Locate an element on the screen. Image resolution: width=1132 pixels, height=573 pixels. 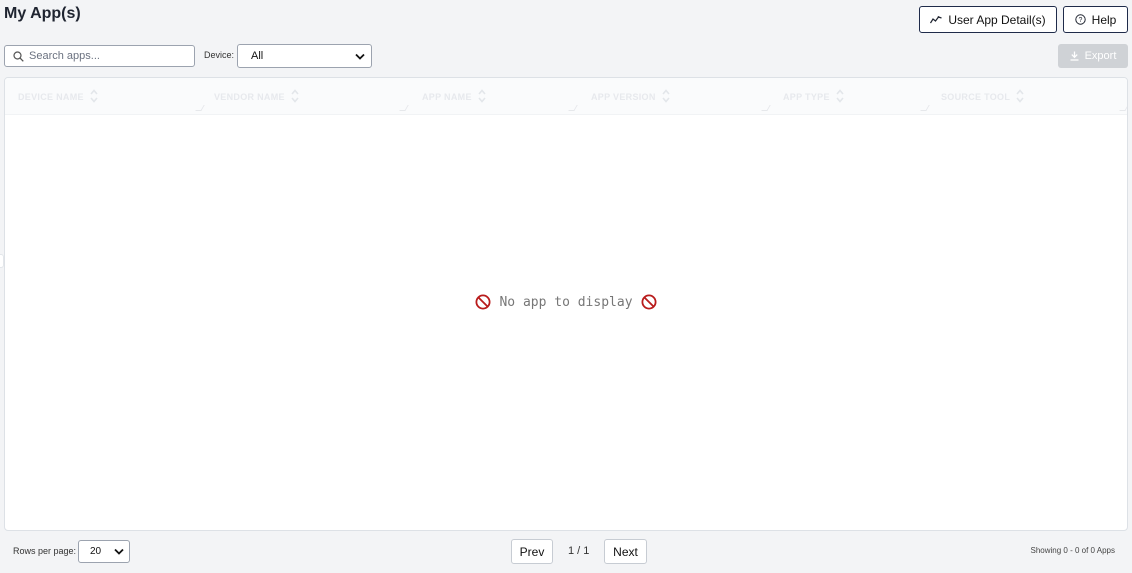
export-button: Export is located at coordinates (1093, 56).